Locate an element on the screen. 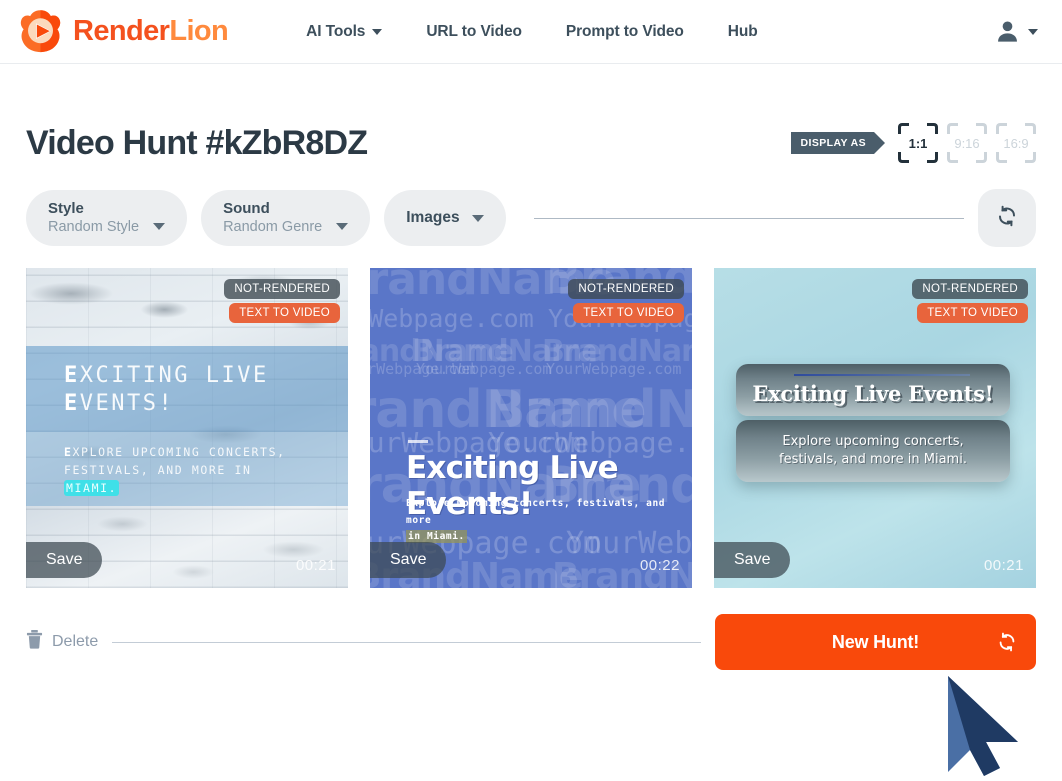  aspect-ratio-label: 16:9 is located at coordinates (1016, 143).